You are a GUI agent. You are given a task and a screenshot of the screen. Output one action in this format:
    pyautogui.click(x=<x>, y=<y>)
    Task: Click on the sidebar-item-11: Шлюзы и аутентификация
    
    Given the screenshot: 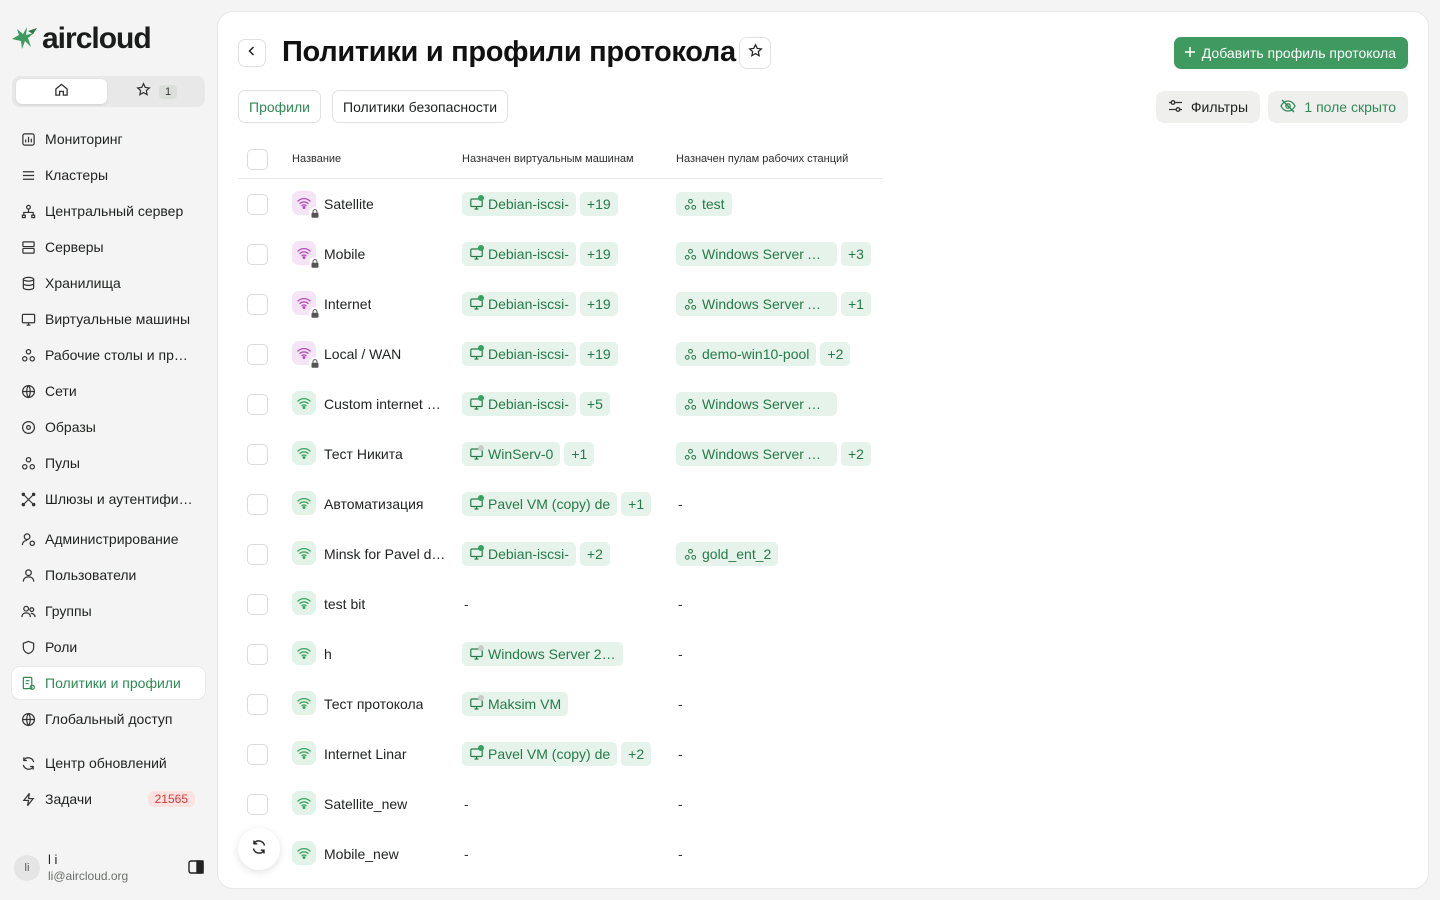 What is the action you would take?
    pyautogui.click(x=108, y=499)
    